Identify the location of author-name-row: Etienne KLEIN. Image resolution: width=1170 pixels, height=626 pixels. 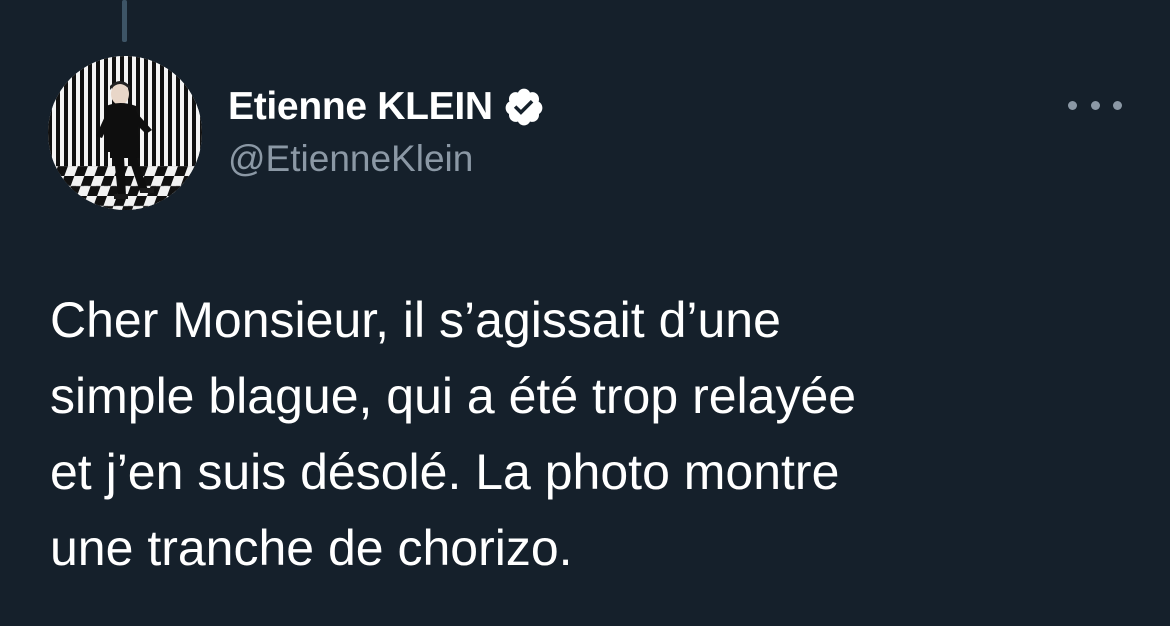
(386, 107).